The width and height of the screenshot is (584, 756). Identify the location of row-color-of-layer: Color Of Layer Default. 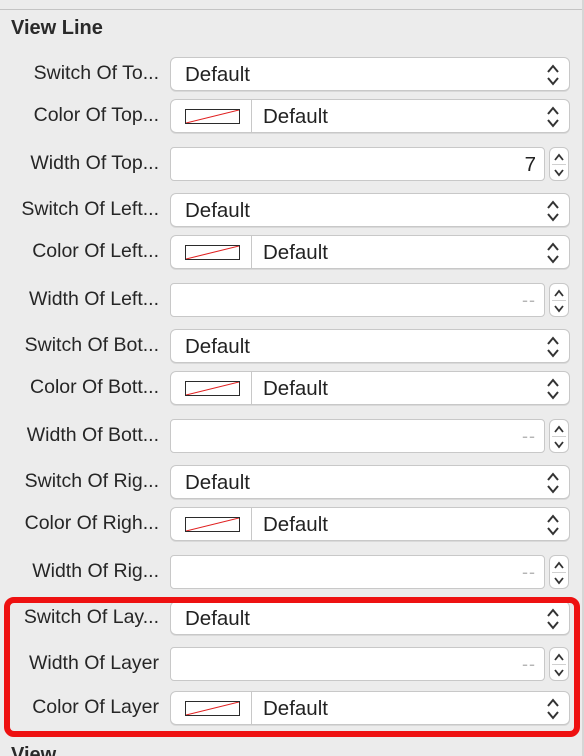
(292, 708).